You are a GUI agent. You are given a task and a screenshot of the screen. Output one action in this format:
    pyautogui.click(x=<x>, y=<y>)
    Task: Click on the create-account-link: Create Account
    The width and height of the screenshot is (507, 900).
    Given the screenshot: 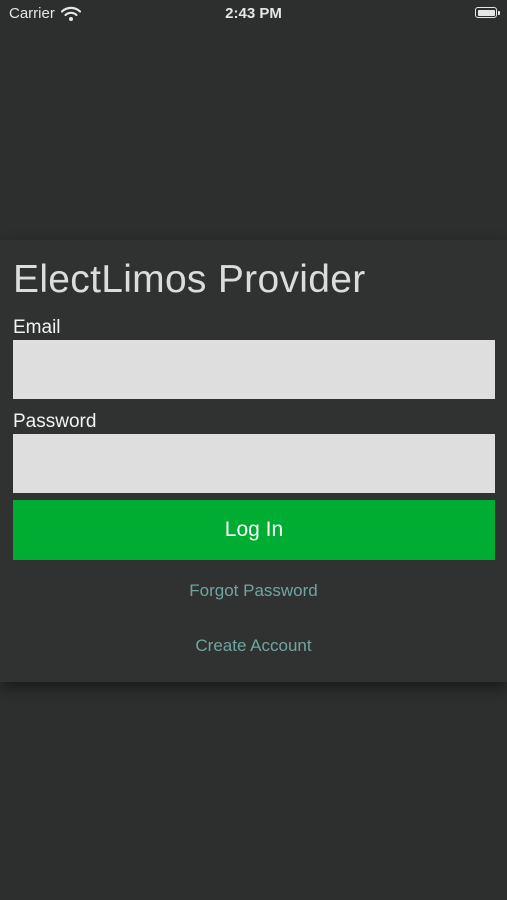 What is the action you would take?
    pyautogui.click(x=253, y=646)
    